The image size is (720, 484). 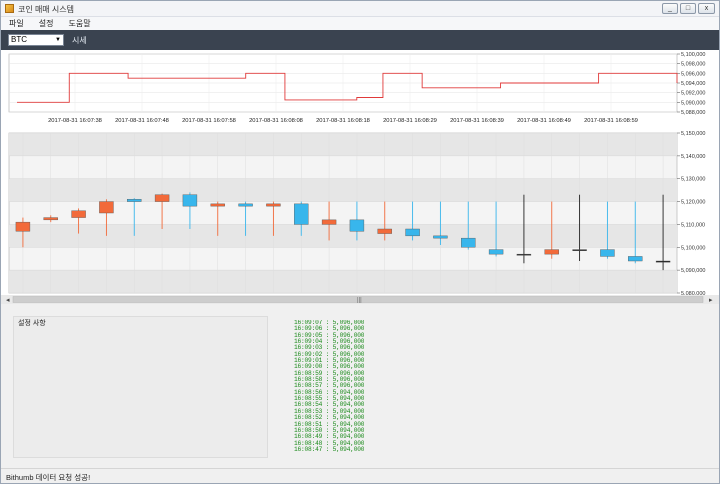 I want to click on minimize-button: _, so click(x=670, y=8).